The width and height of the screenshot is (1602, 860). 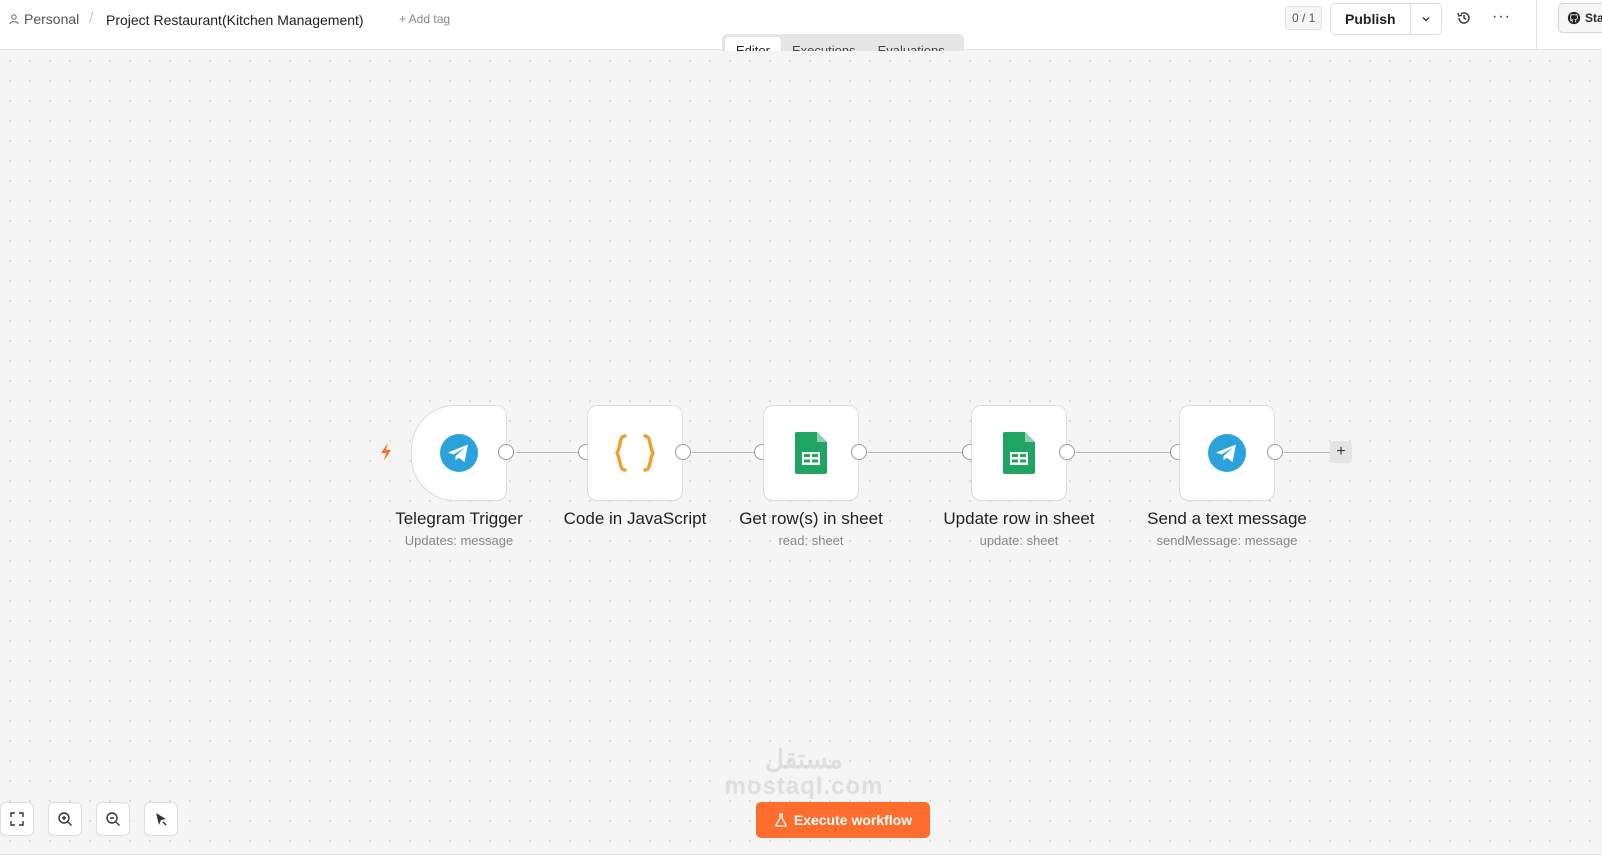 I want to click on node-subtitle: Updates: message, so click(x=459, y=540).